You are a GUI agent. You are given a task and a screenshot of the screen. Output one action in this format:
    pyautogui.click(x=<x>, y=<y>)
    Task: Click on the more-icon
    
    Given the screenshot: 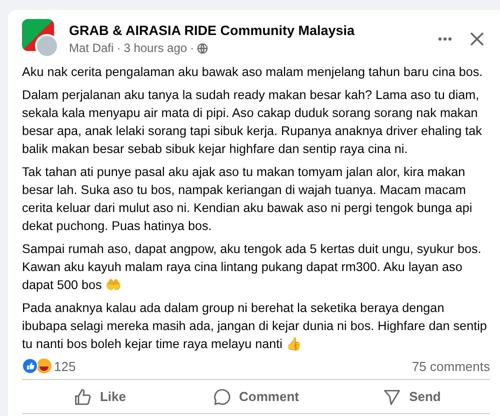 What is the action you would take?
    pyautogui.click(x=445, y=39)
    